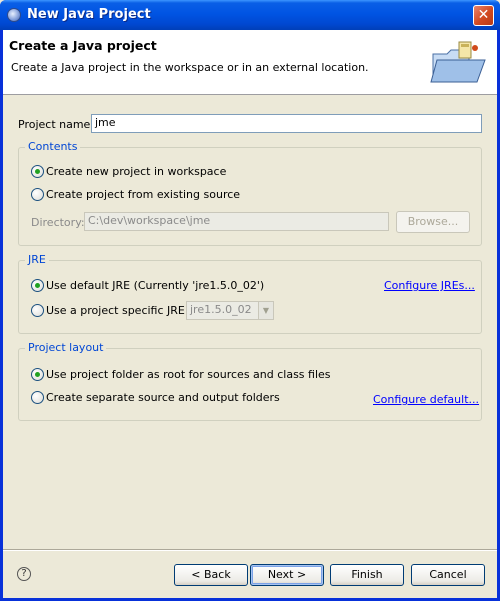 Image resolution: width=500 pixels, height=601 pixels. Describe the element at coordinates (287, 575) in the screenshot. I see `next-button: Next >` at that location.